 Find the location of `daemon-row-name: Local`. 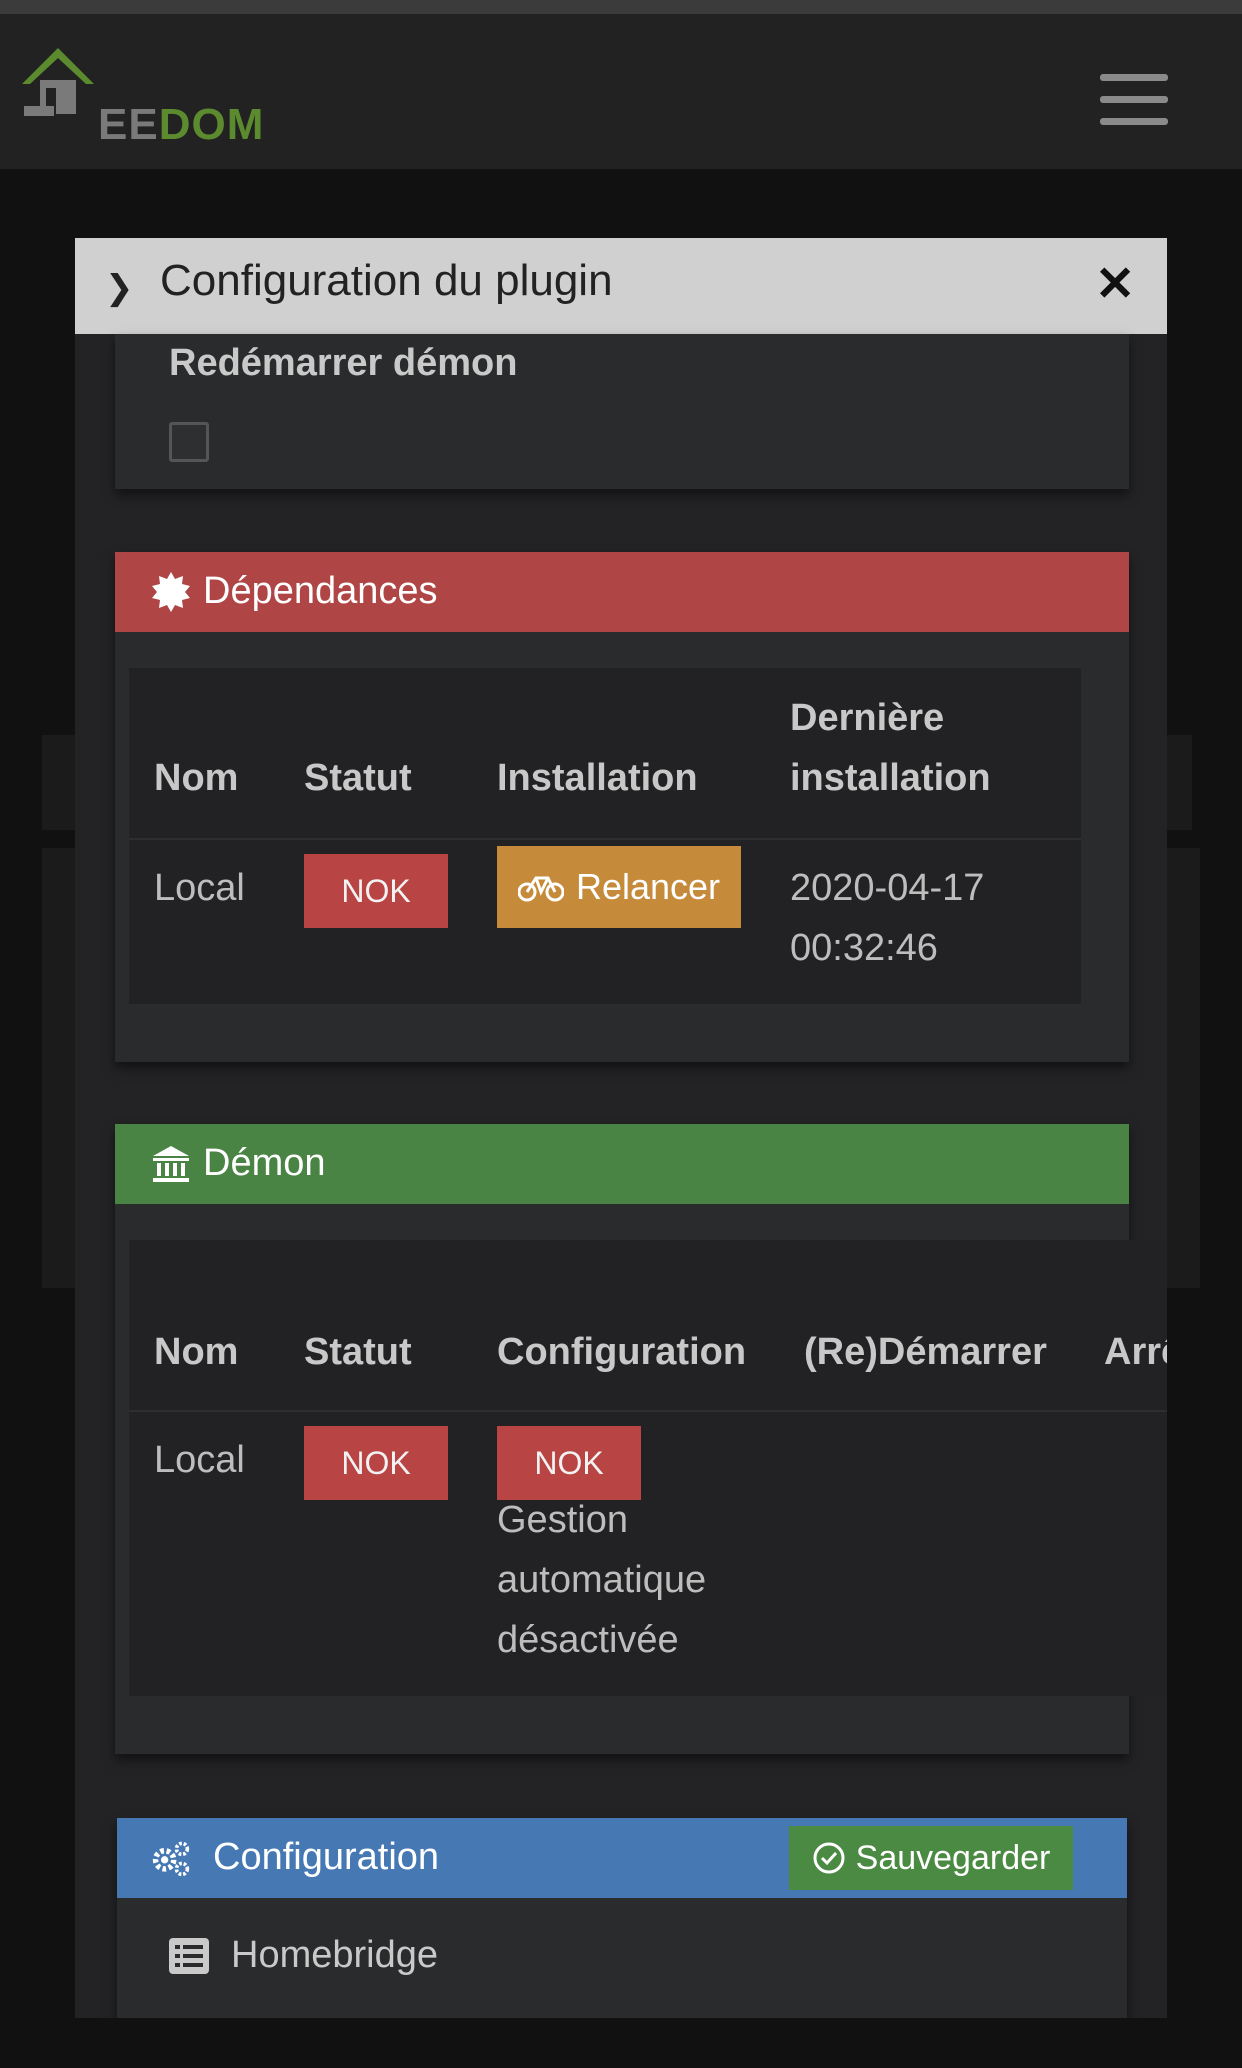

daemon-row-name: Local is located at coordinates (199, 1460).